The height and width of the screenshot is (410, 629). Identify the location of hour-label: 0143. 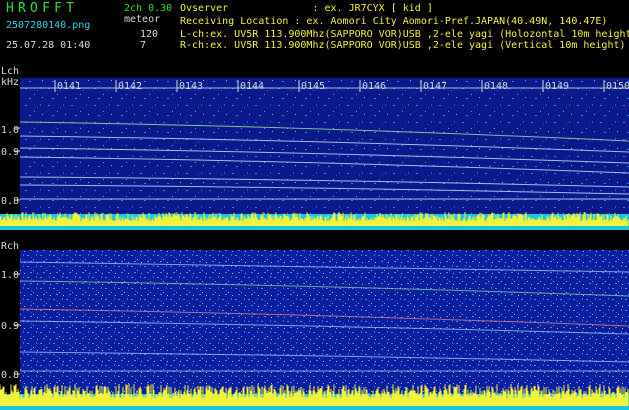
(191, 86).